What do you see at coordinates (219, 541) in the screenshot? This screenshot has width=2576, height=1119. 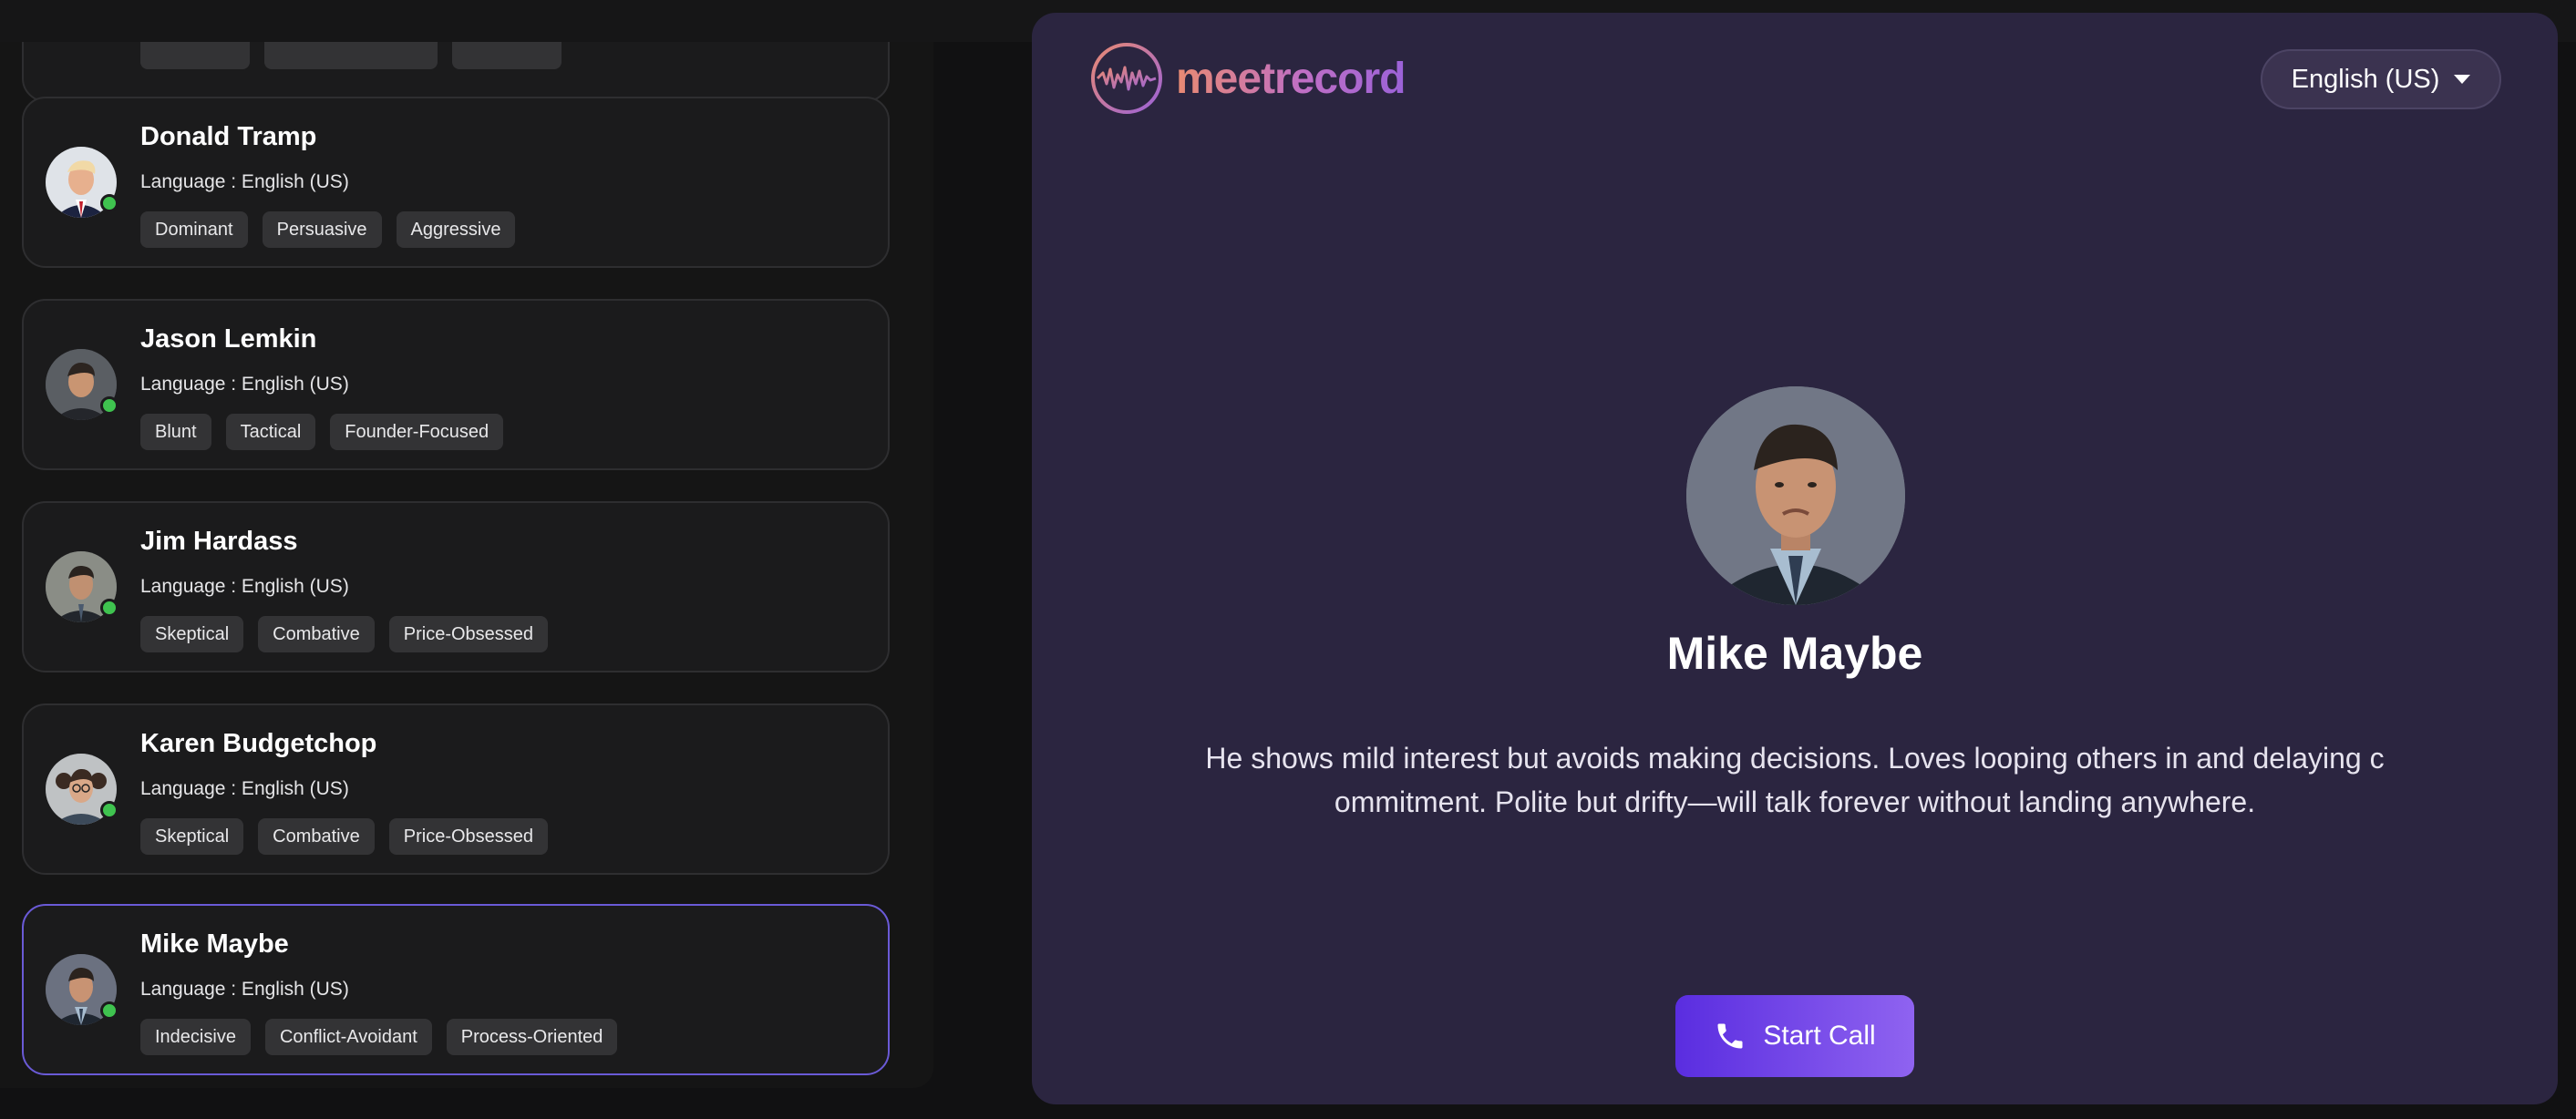 I see `agent-name: Jim Hardass` at bounding box center [219, 541].